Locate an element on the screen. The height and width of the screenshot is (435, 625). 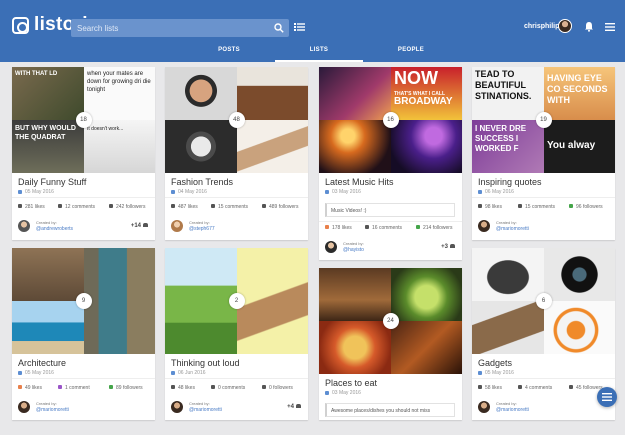
card-author: Created by: @steph677 is located at coordinates (237, 227).